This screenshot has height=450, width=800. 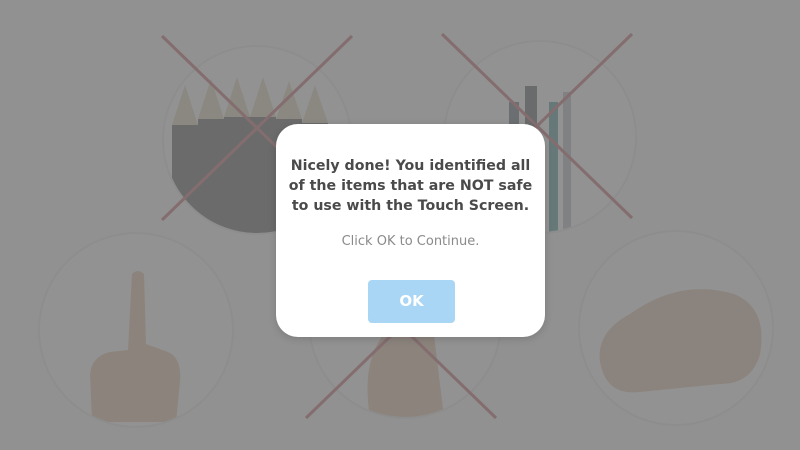 I want to click on dialog-instruction: Click OK to Continue., so click(x=410, y=241).